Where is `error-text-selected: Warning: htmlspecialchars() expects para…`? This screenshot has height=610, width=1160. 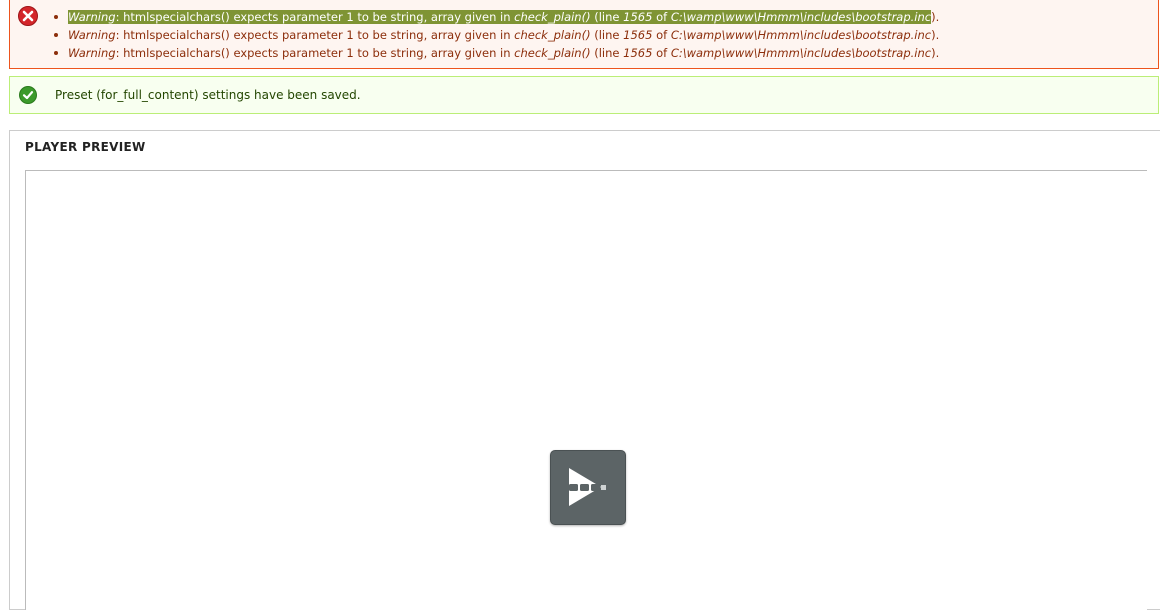
error-text-selected: Warning: htmlspecialchars() expects para… is located at coordinates (500, 17).